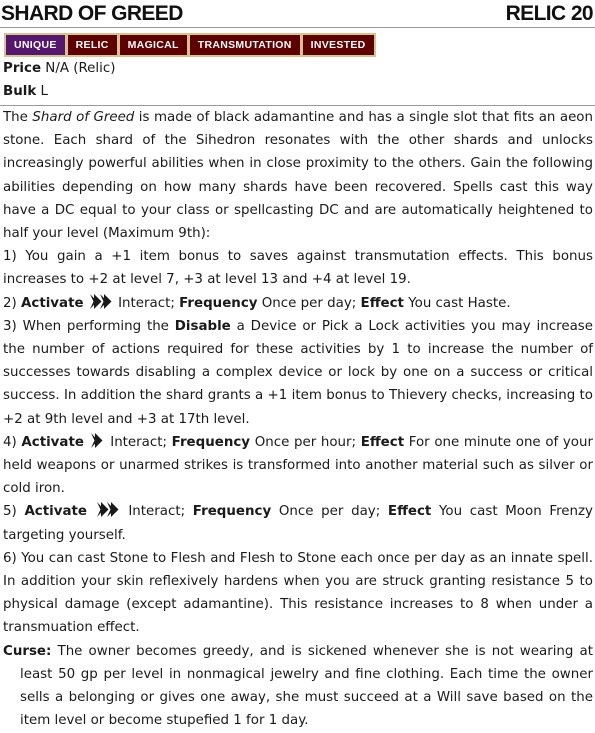 This screenshot has width=595, height=733. I want to click on intro-text: The, so click(18, 117).